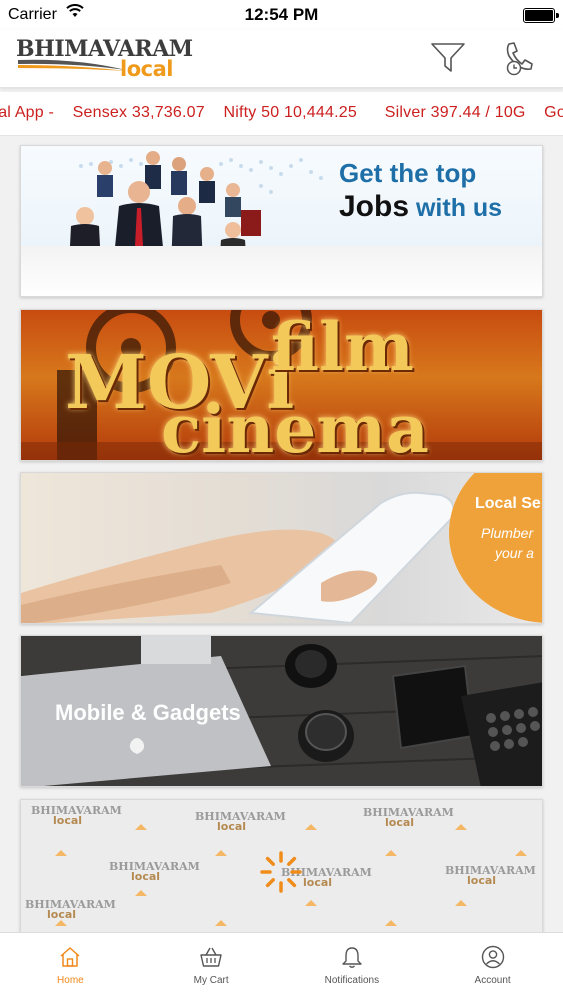  What do you see at coordinates (281, 548) in the screenshot?
I see `local-services-banner: Local Se Plumber your a` at bounding box center [281, 548].